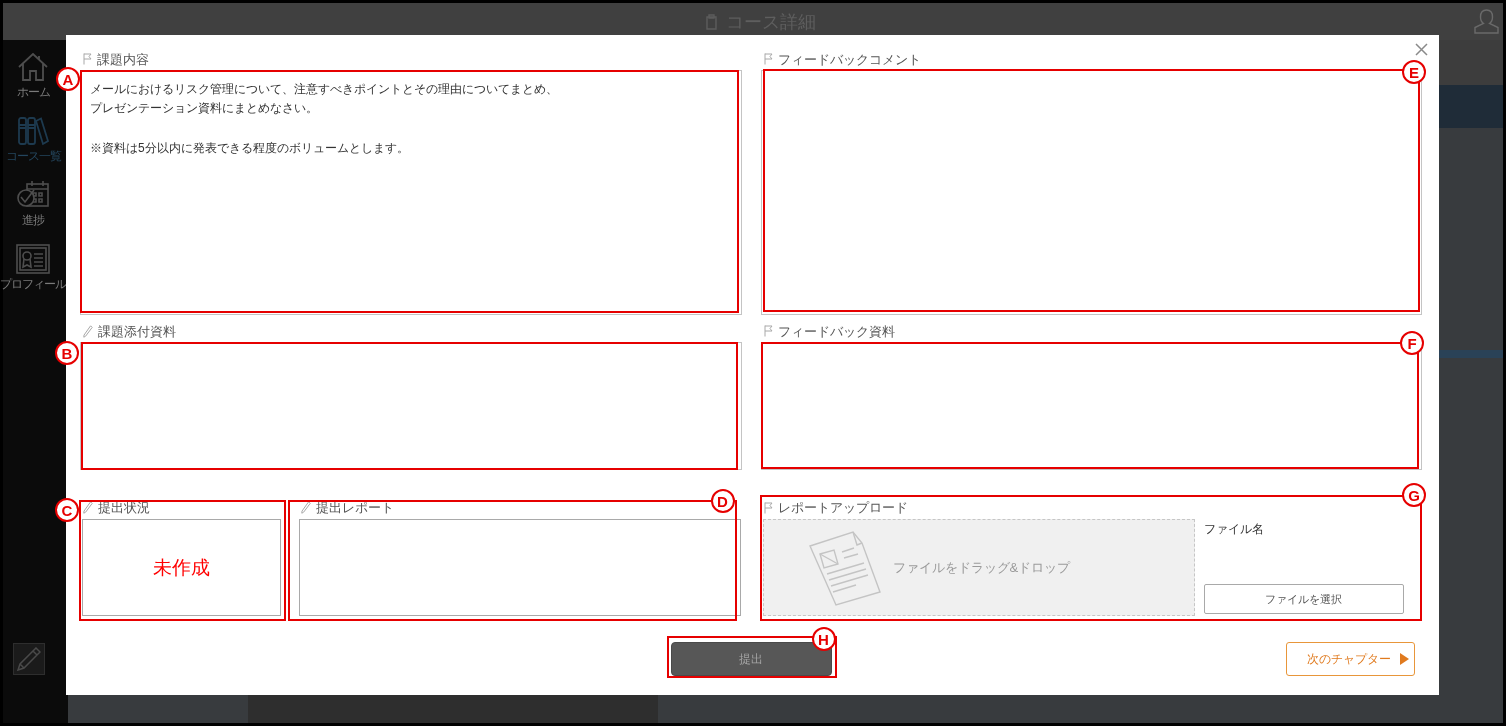 The width and height of the screenshot is (1506, 726). What do you see at coordinates (1404, 659) in the screenshot?
I see `play-icon` at bounding box center [1404, 659].